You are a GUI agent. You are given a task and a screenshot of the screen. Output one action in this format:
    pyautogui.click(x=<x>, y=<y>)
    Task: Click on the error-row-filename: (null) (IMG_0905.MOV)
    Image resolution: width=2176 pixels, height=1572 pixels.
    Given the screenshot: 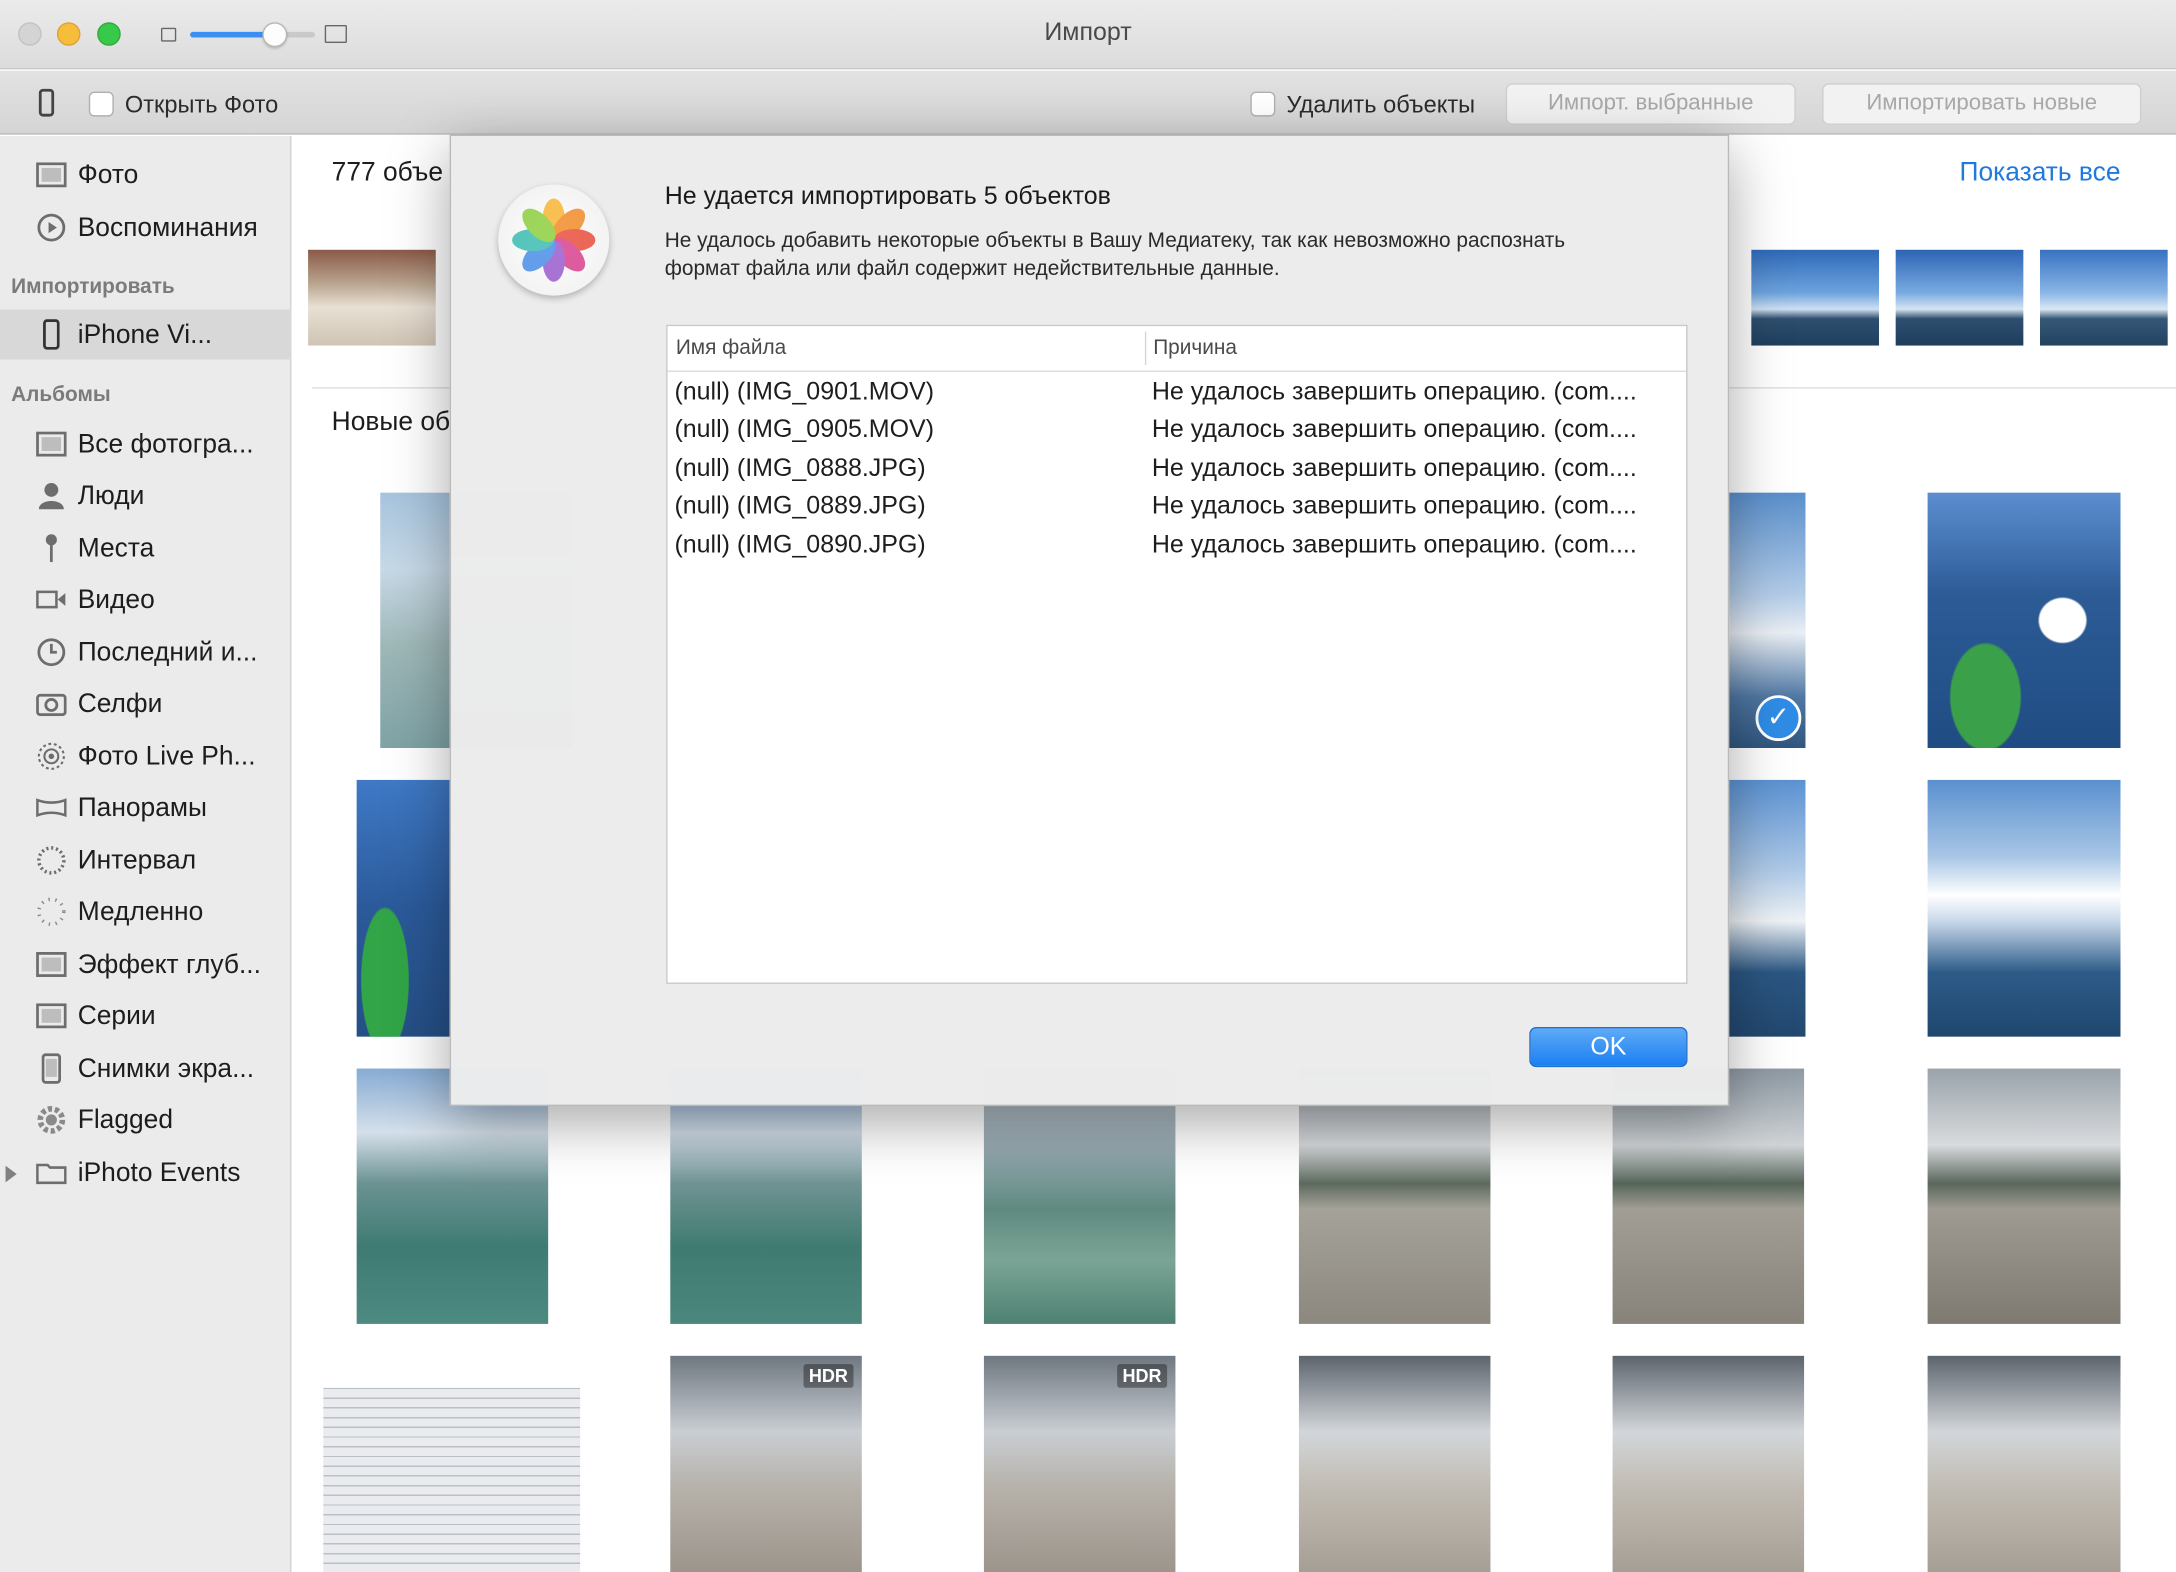 What is the action you would take?
    pyautogui.click(x=804, y=428)
    